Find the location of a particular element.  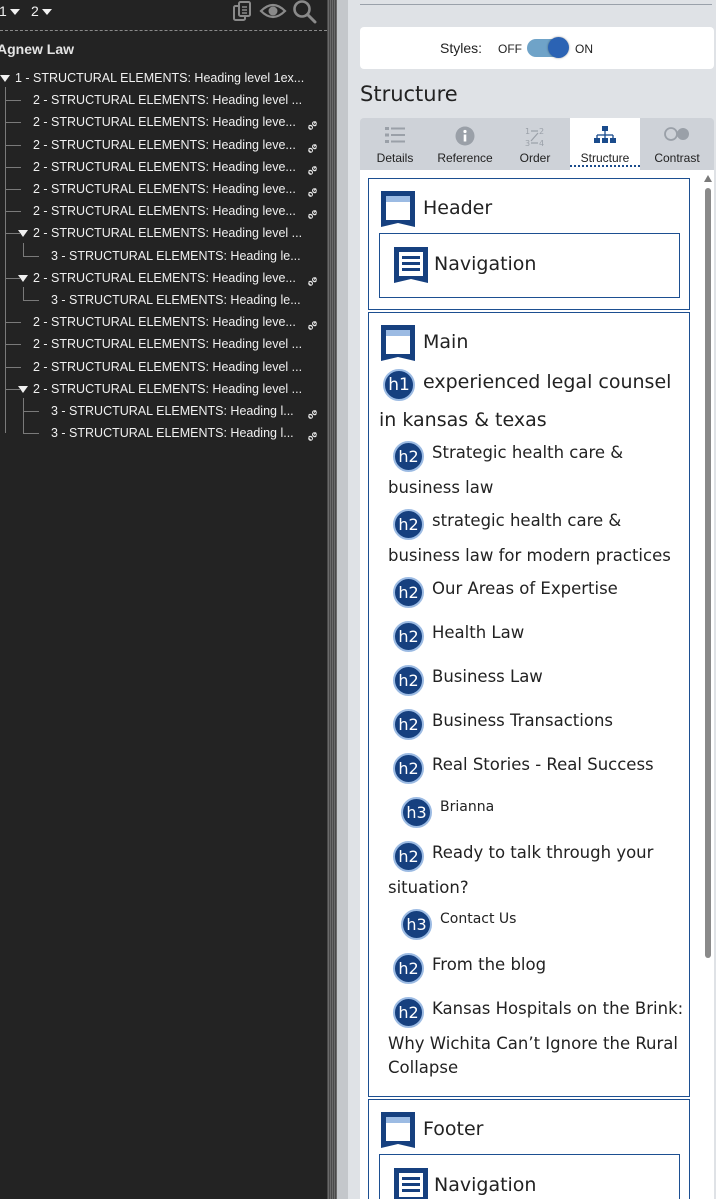

h1-badge-icon: h1 is located at coordinates (399, 385).